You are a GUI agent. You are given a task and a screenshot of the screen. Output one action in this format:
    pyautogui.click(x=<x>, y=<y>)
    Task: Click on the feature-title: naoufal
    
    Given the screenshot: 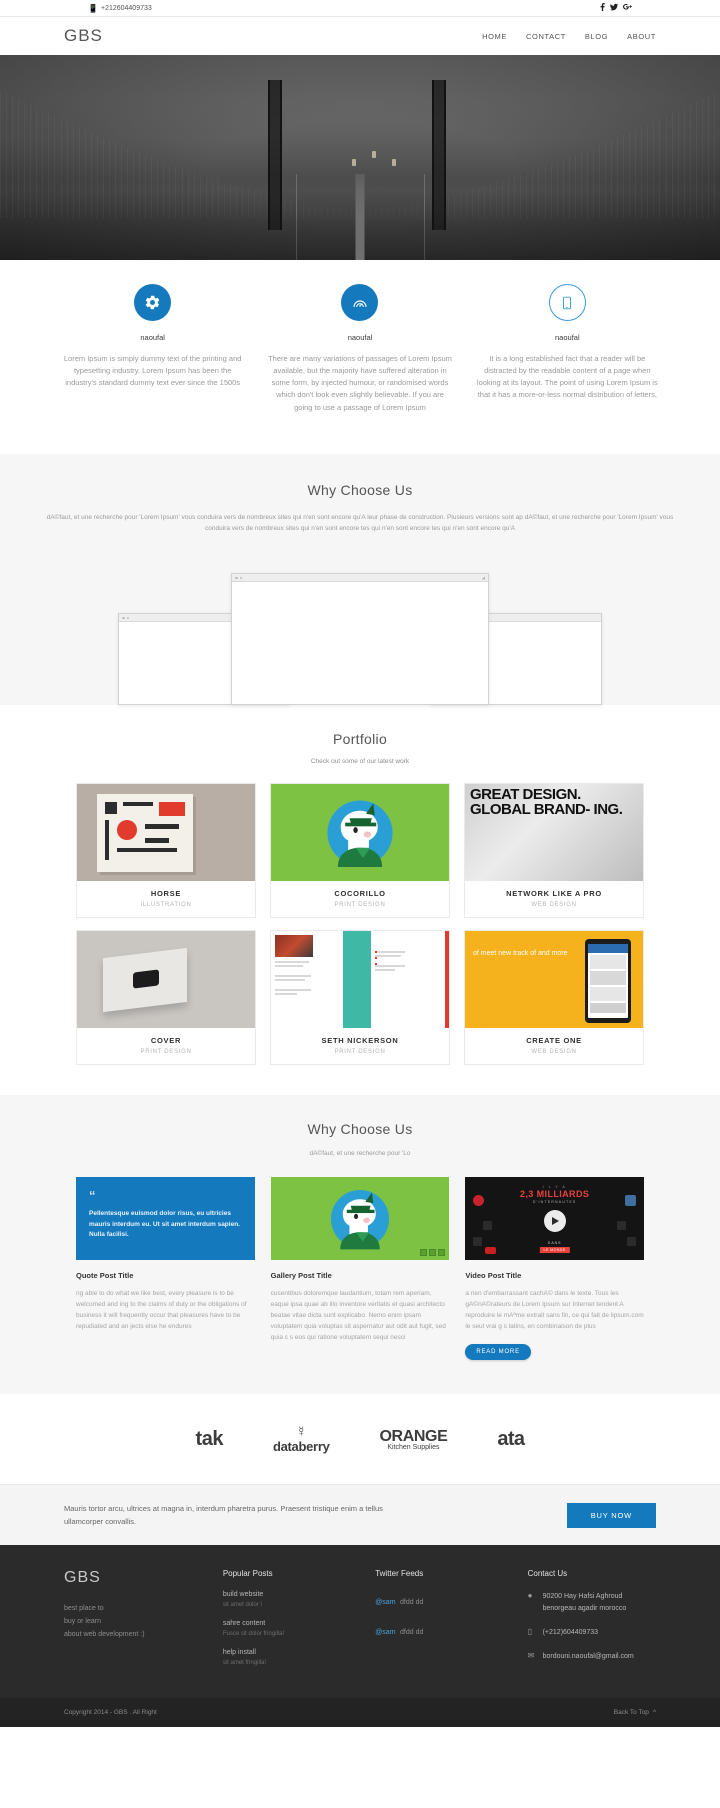 What is the action you would take?
    pyautogui.click(x=567, y=337)
    